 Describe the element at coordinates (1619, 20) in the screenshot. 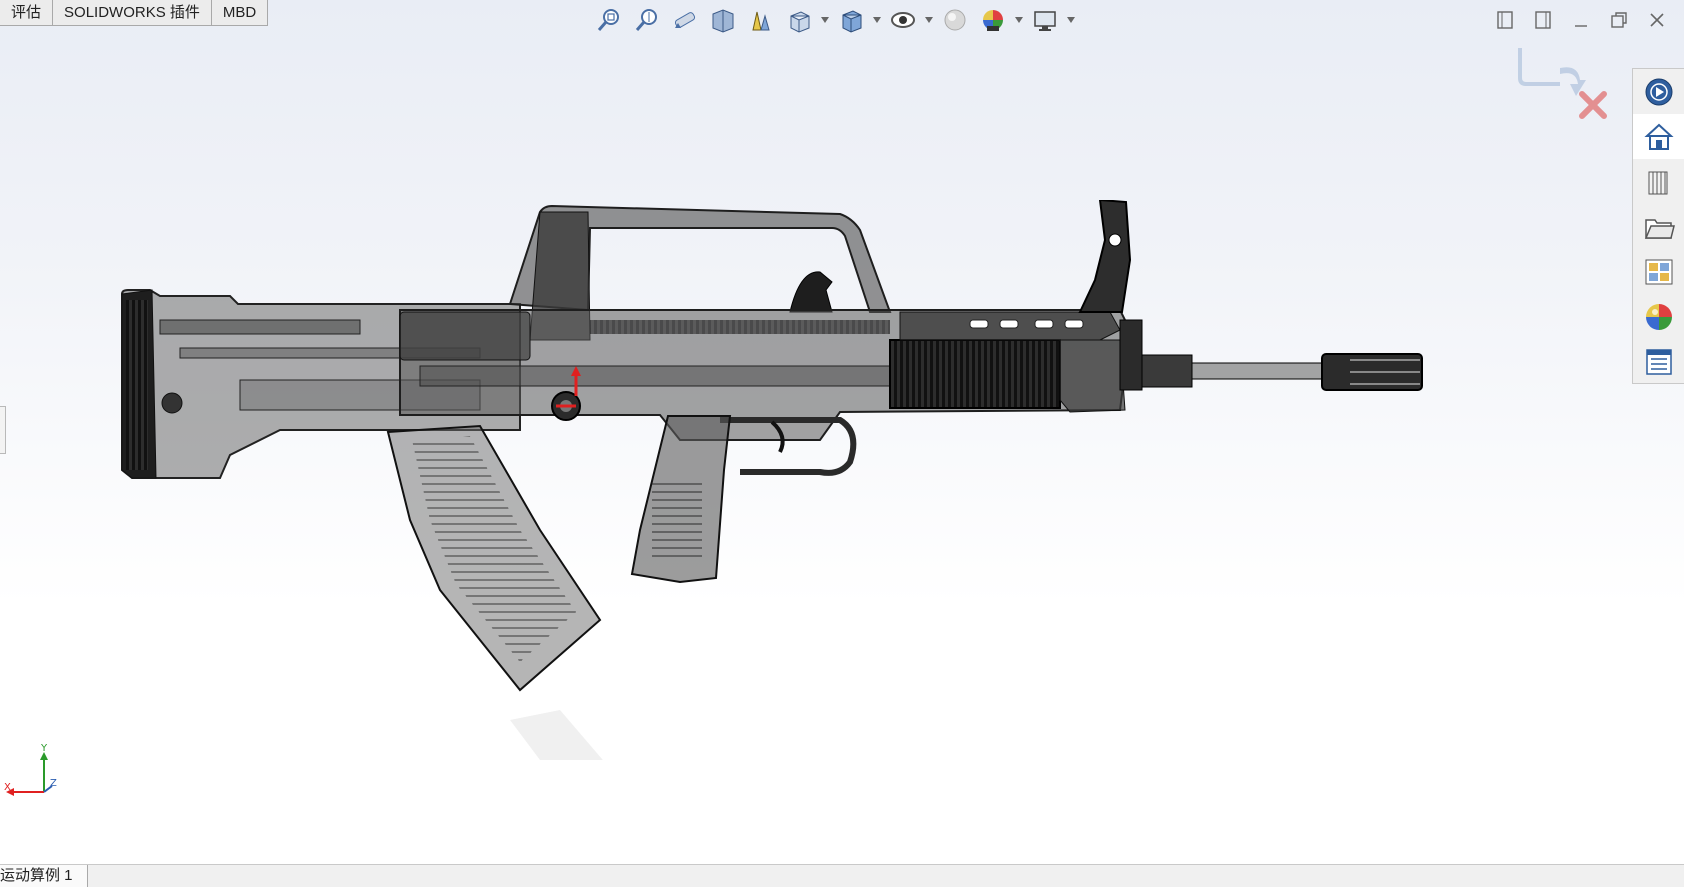

I see `restore-icon` at that location.